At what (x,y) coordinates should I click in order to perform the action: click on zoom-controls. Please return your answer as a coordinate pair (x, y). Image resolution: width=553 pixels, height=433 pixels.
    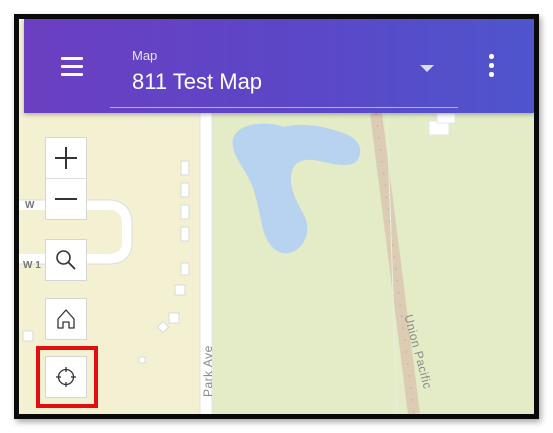
    Looking at the image, I should click on (66, 178).